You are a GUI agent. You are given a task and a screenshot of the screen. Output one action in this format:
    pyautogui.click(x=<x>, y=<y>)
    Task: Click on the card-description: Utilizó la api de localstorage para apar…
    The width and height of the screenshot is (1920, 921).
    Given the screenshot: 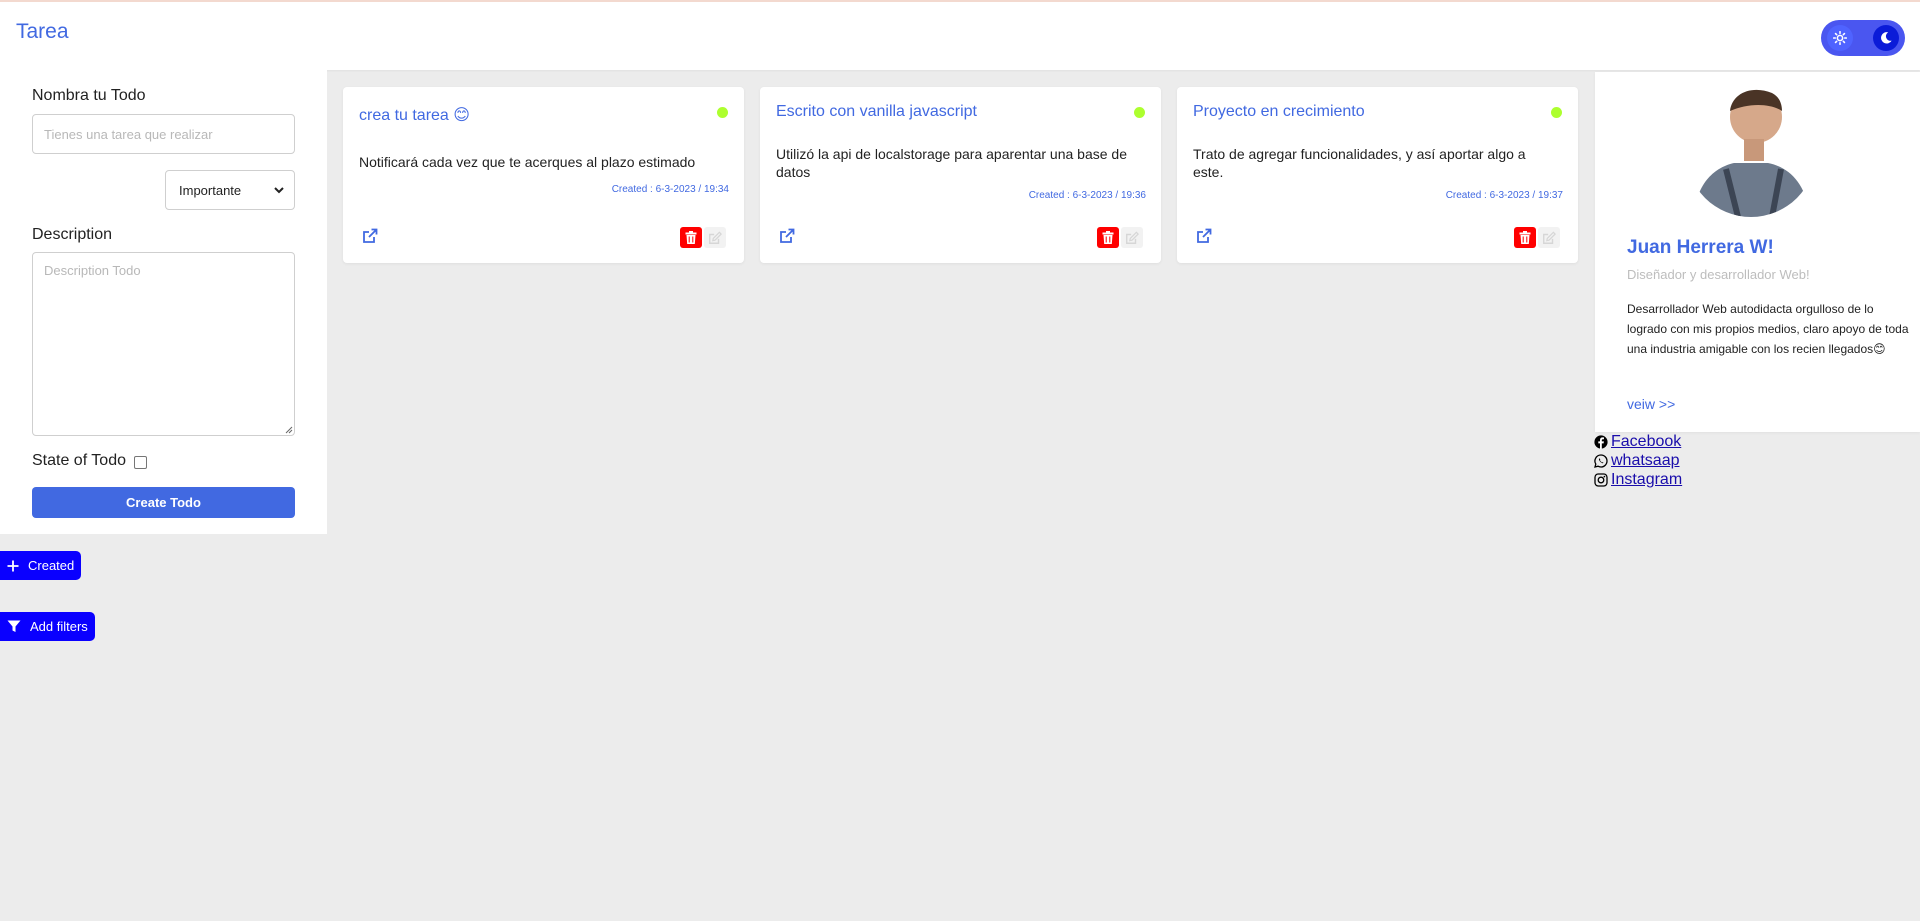 What is the action you would take?
    pyautogui.click(x=952, y=163)
    